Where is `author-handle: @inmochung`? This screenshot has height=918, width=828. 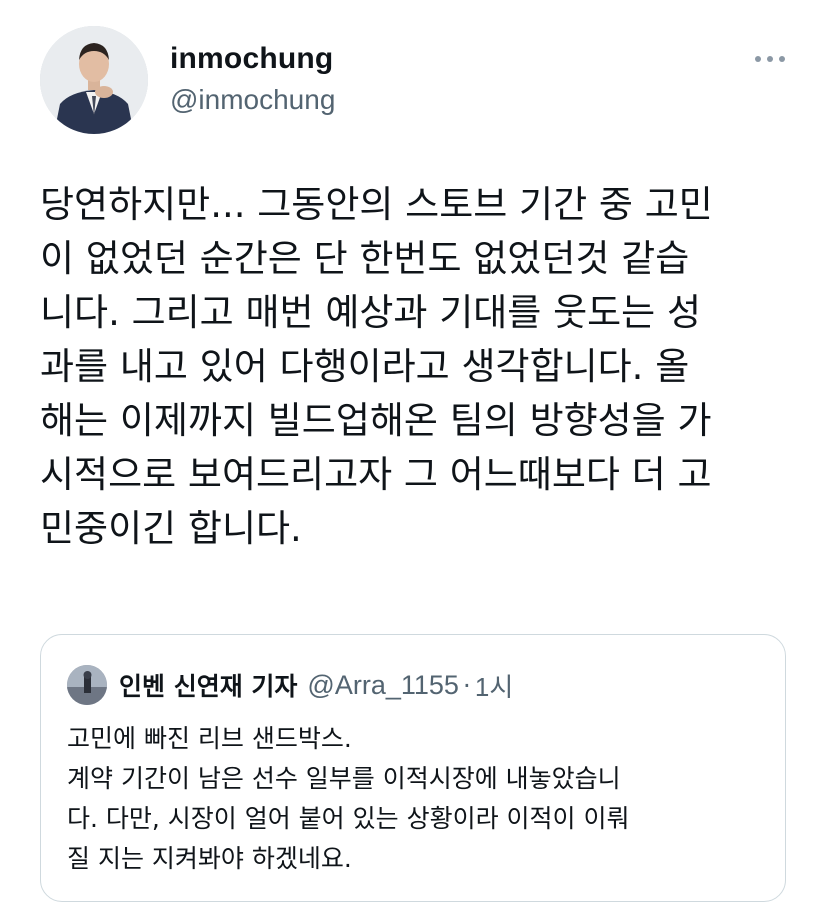
author-handle: @inmochung is located at coordinates (252, 100).